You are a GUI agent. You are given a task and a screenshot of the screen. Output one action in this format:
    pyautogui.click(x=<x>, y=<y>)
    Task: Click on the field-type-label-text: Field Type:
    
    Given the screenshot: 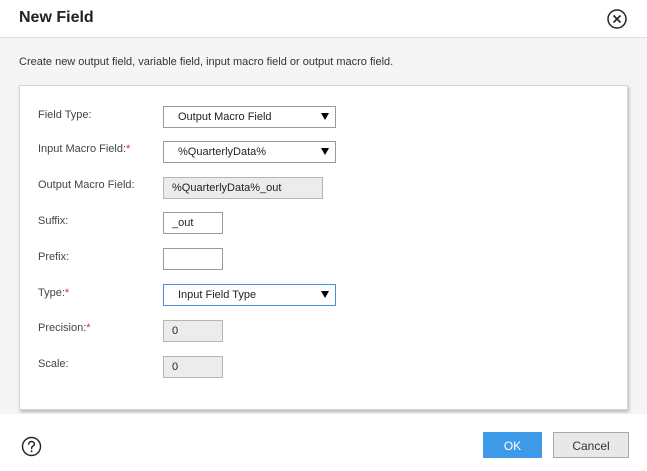 What is the action you would take?
    pyautogui.click(x=65, y=115)
    